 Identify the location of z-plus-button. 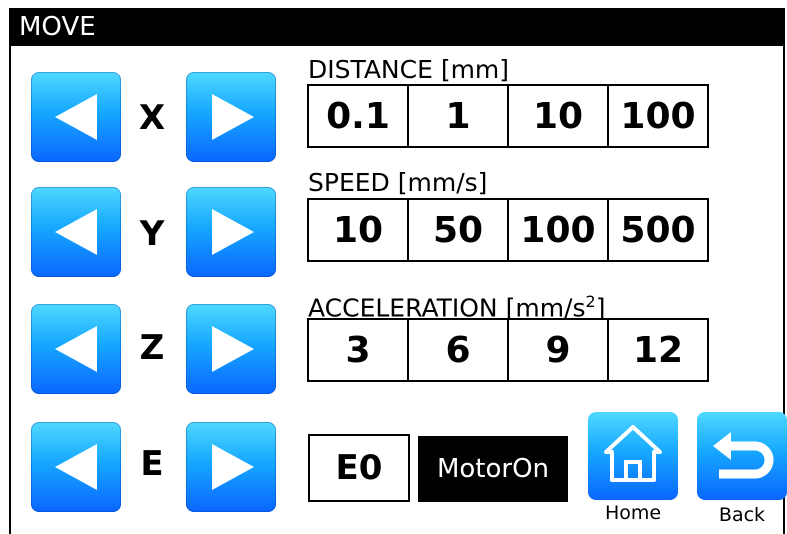
(231, 349).